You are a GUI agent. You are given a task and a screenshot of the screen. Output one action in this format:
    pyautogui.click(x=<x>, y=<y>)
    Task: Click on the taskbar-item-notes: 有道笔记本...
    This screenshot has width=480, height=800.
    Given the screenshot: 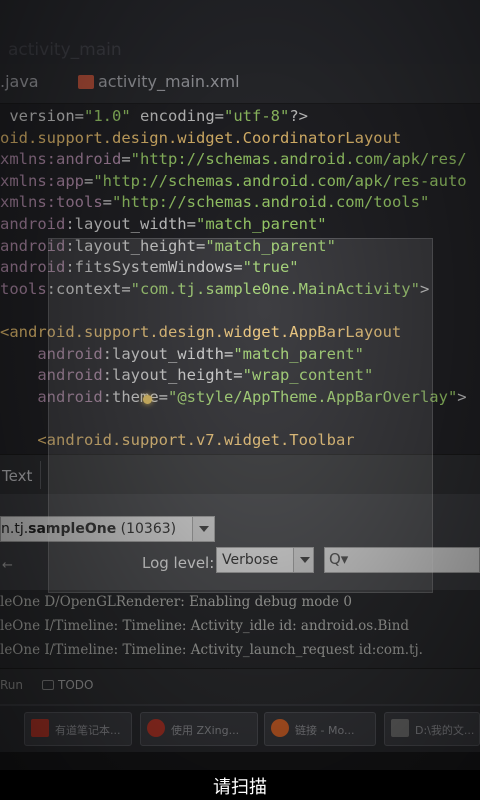 What is the action you would take?
    pyautogui.click(x=78, y=729)
    